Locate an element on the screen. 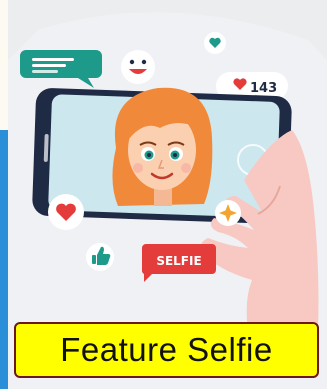  feature-caption: Feature Selfie is located at coordinates (166, 350).